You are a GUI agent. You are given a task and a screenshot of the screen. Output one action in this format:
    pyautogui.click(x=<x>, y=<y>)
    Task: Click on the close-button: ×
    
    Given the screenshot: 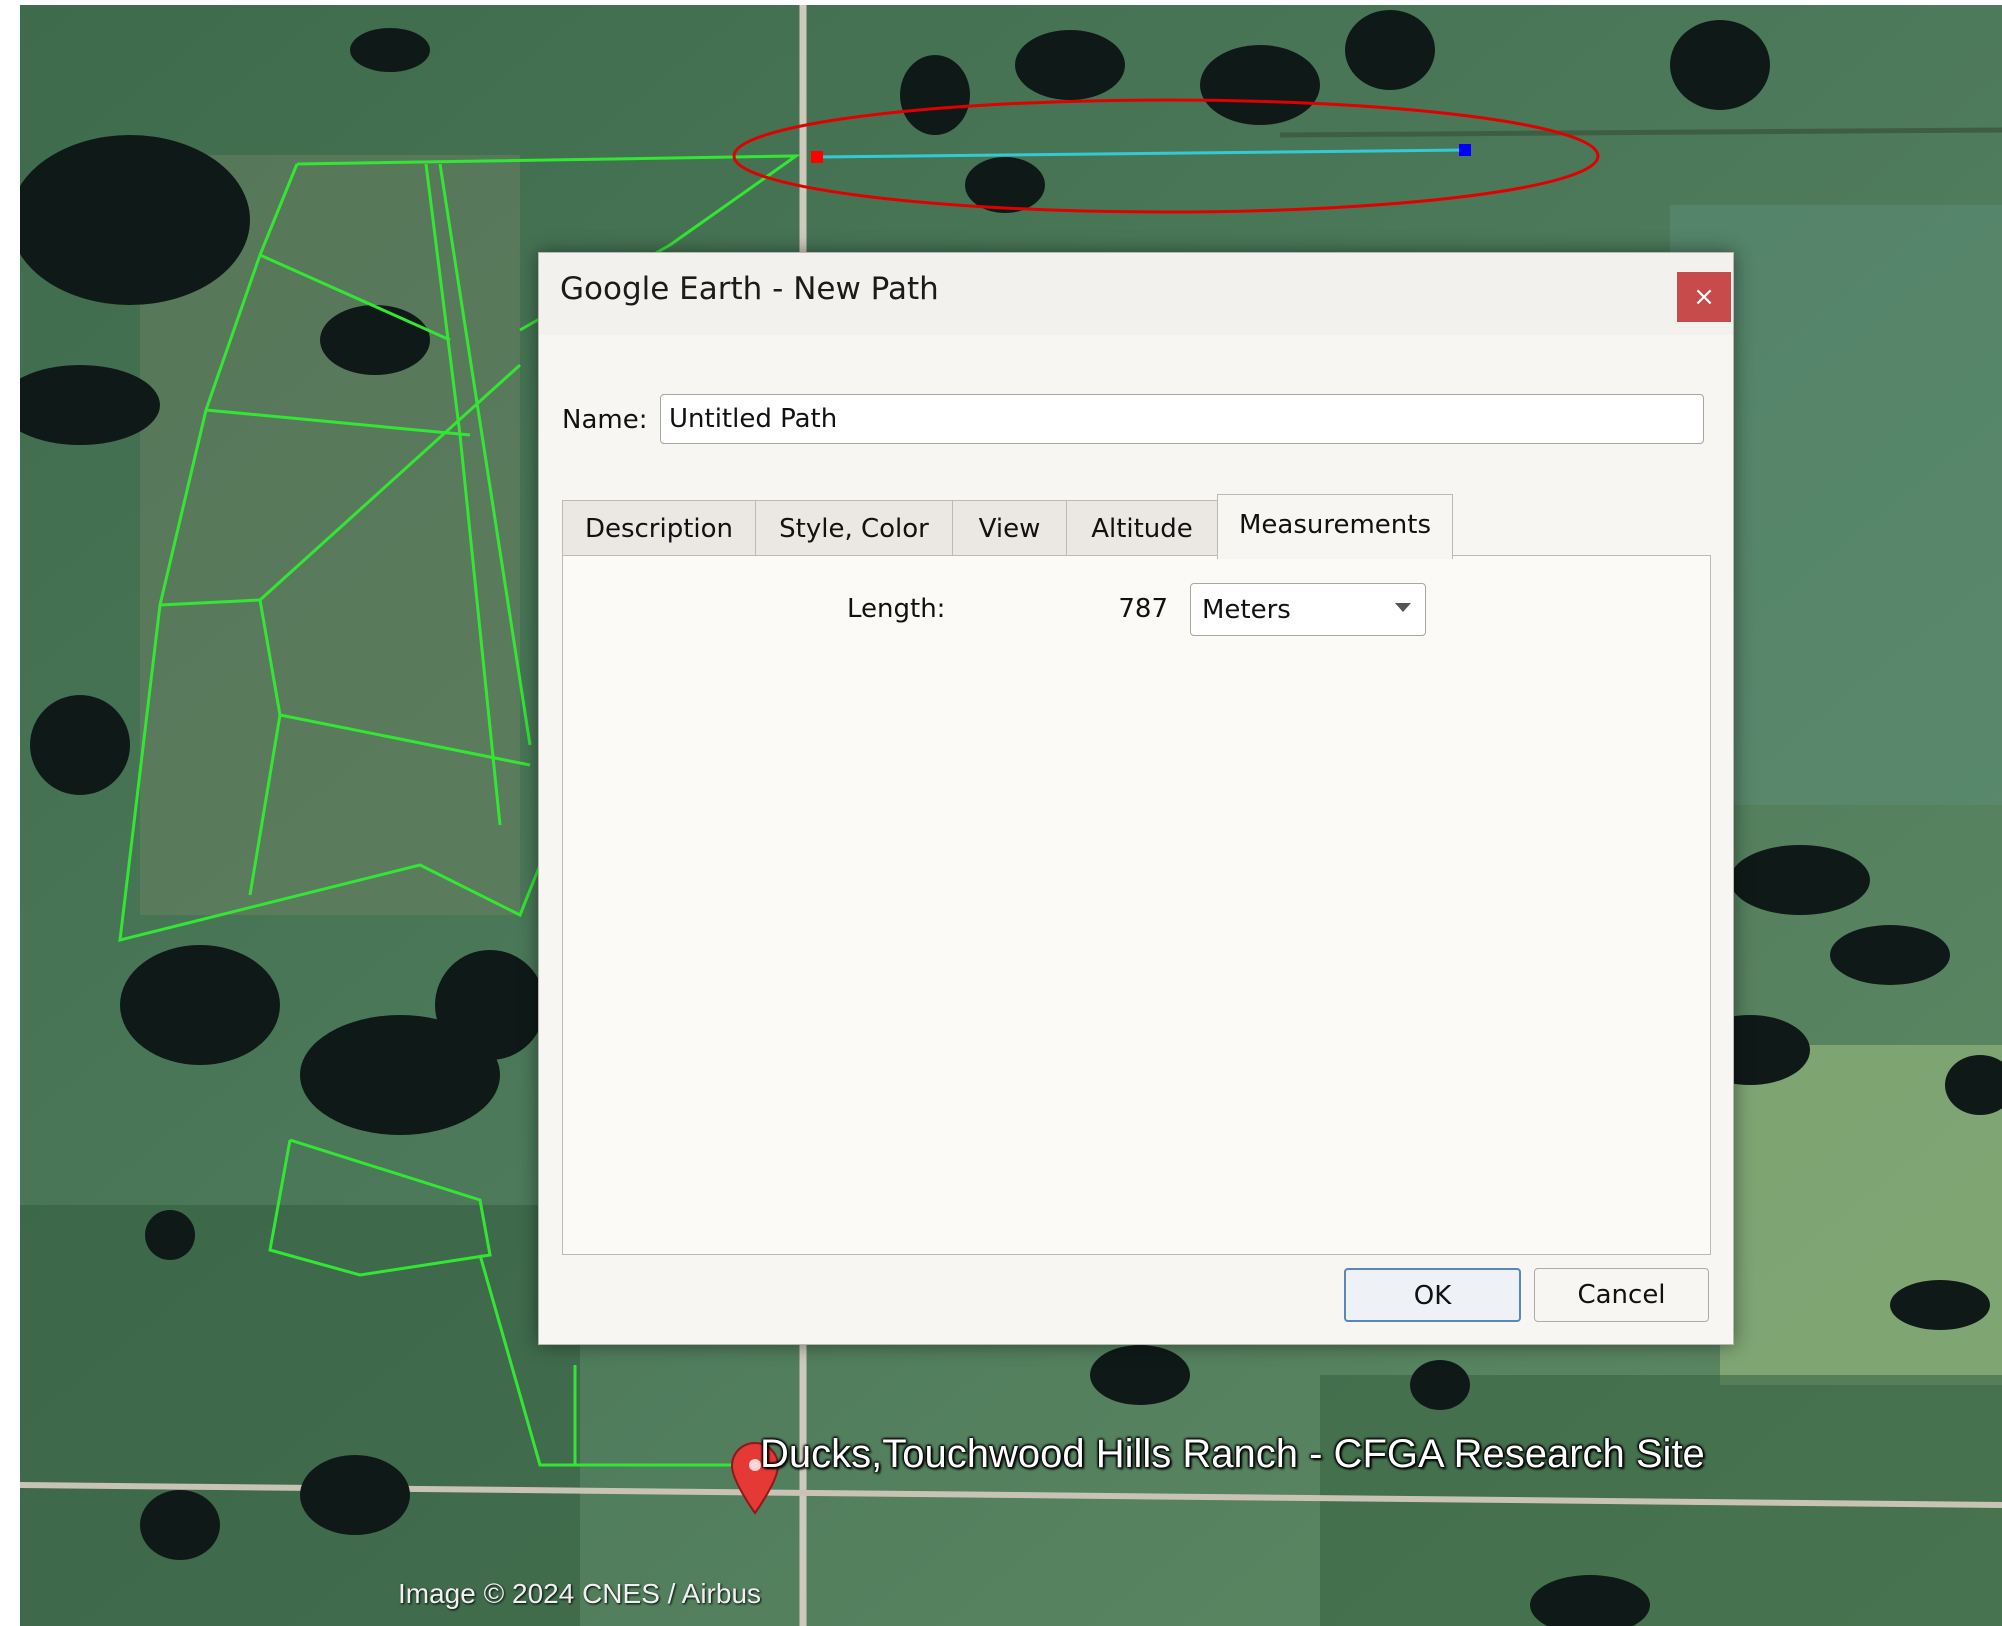 What is the action you would take?
    pyautogui.click(x=1704, y=297)
    